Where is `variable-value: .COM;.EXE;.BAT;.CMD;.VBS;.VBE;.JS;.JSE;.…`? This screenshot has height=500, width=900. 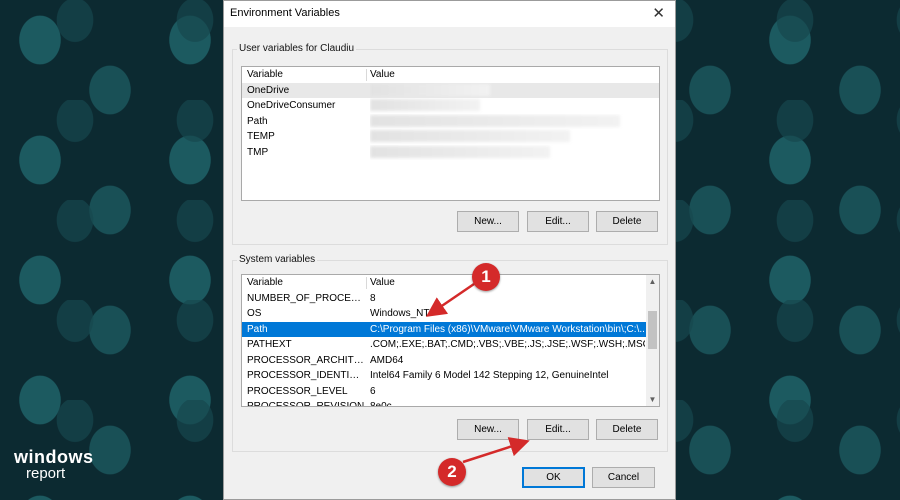 variable-value: .COM;.EXE;.BAT;.CMD;.VBS;.VBE;.JS;.JSE;.… is located at coordinates (507, 344).